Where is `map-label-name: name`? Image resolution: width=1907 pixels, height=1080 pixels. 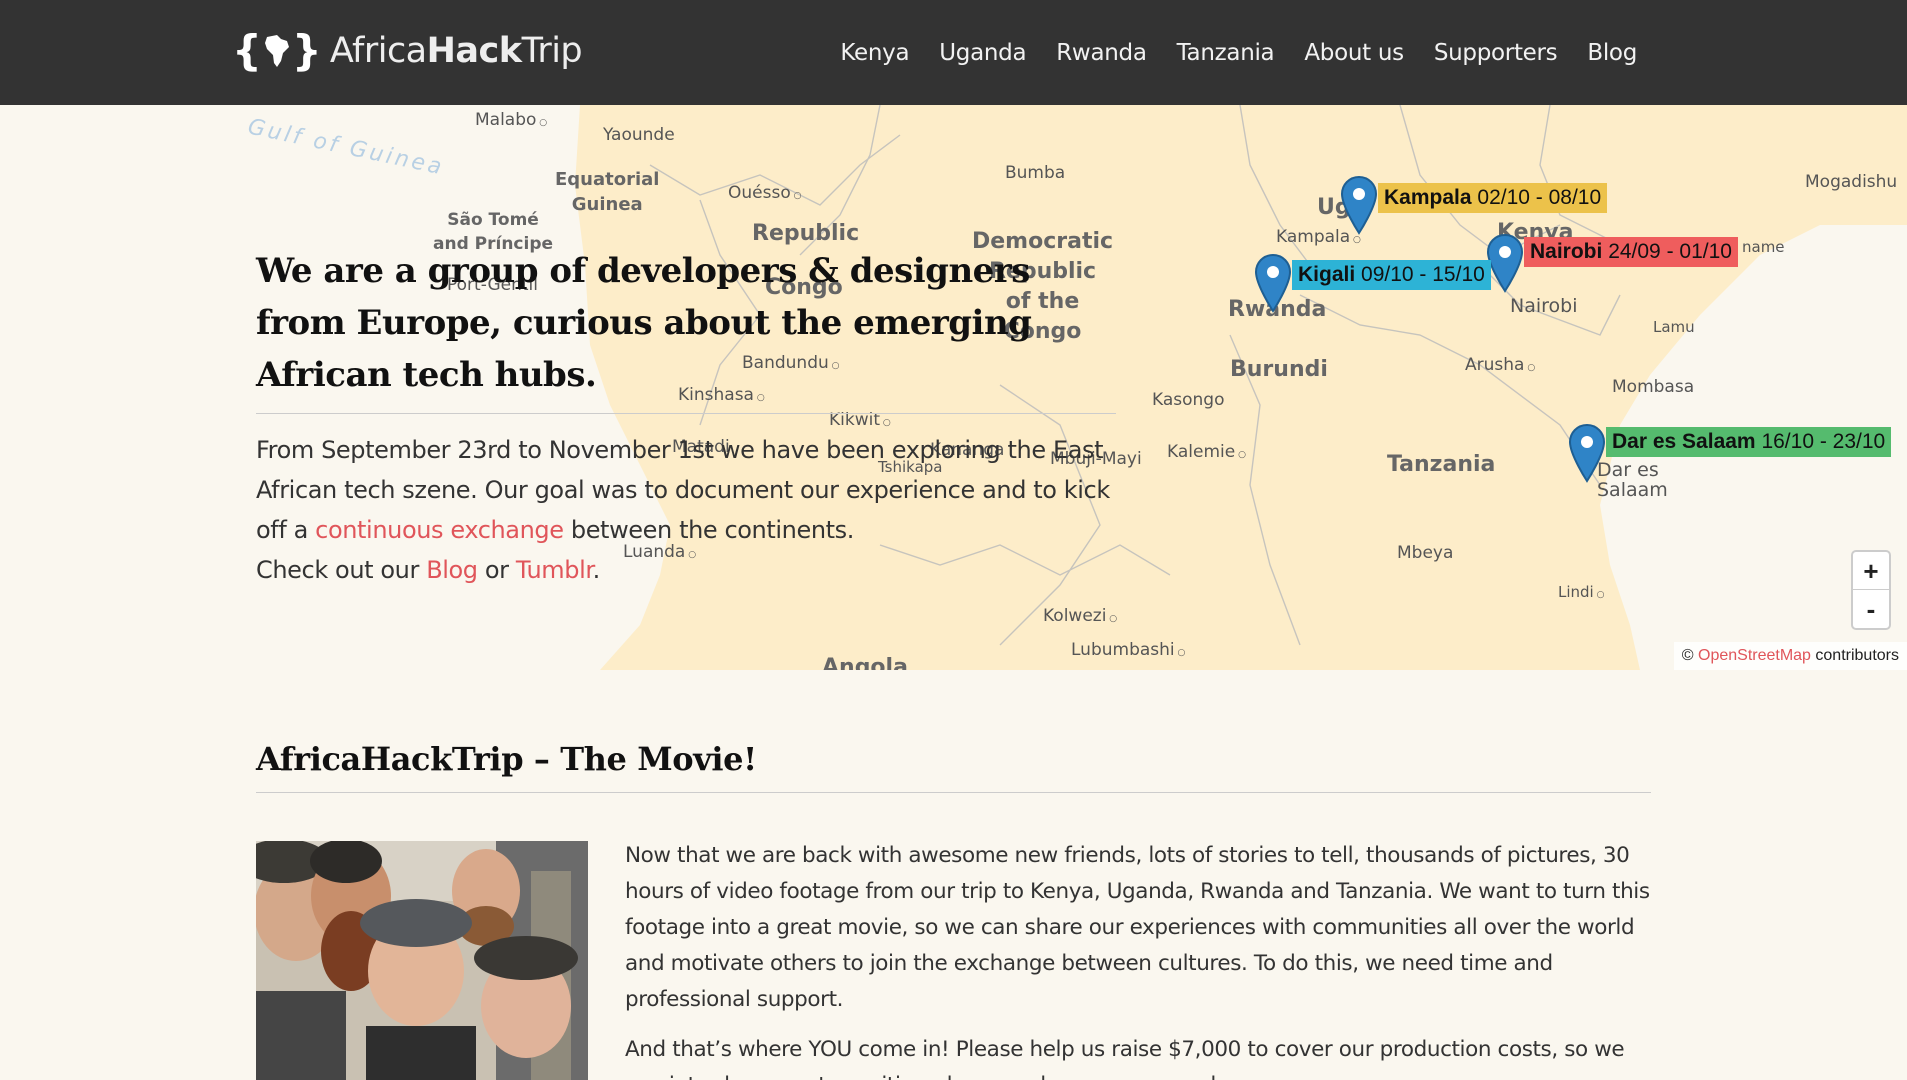 map-label-name: name is located at coordinates (1763, 247).